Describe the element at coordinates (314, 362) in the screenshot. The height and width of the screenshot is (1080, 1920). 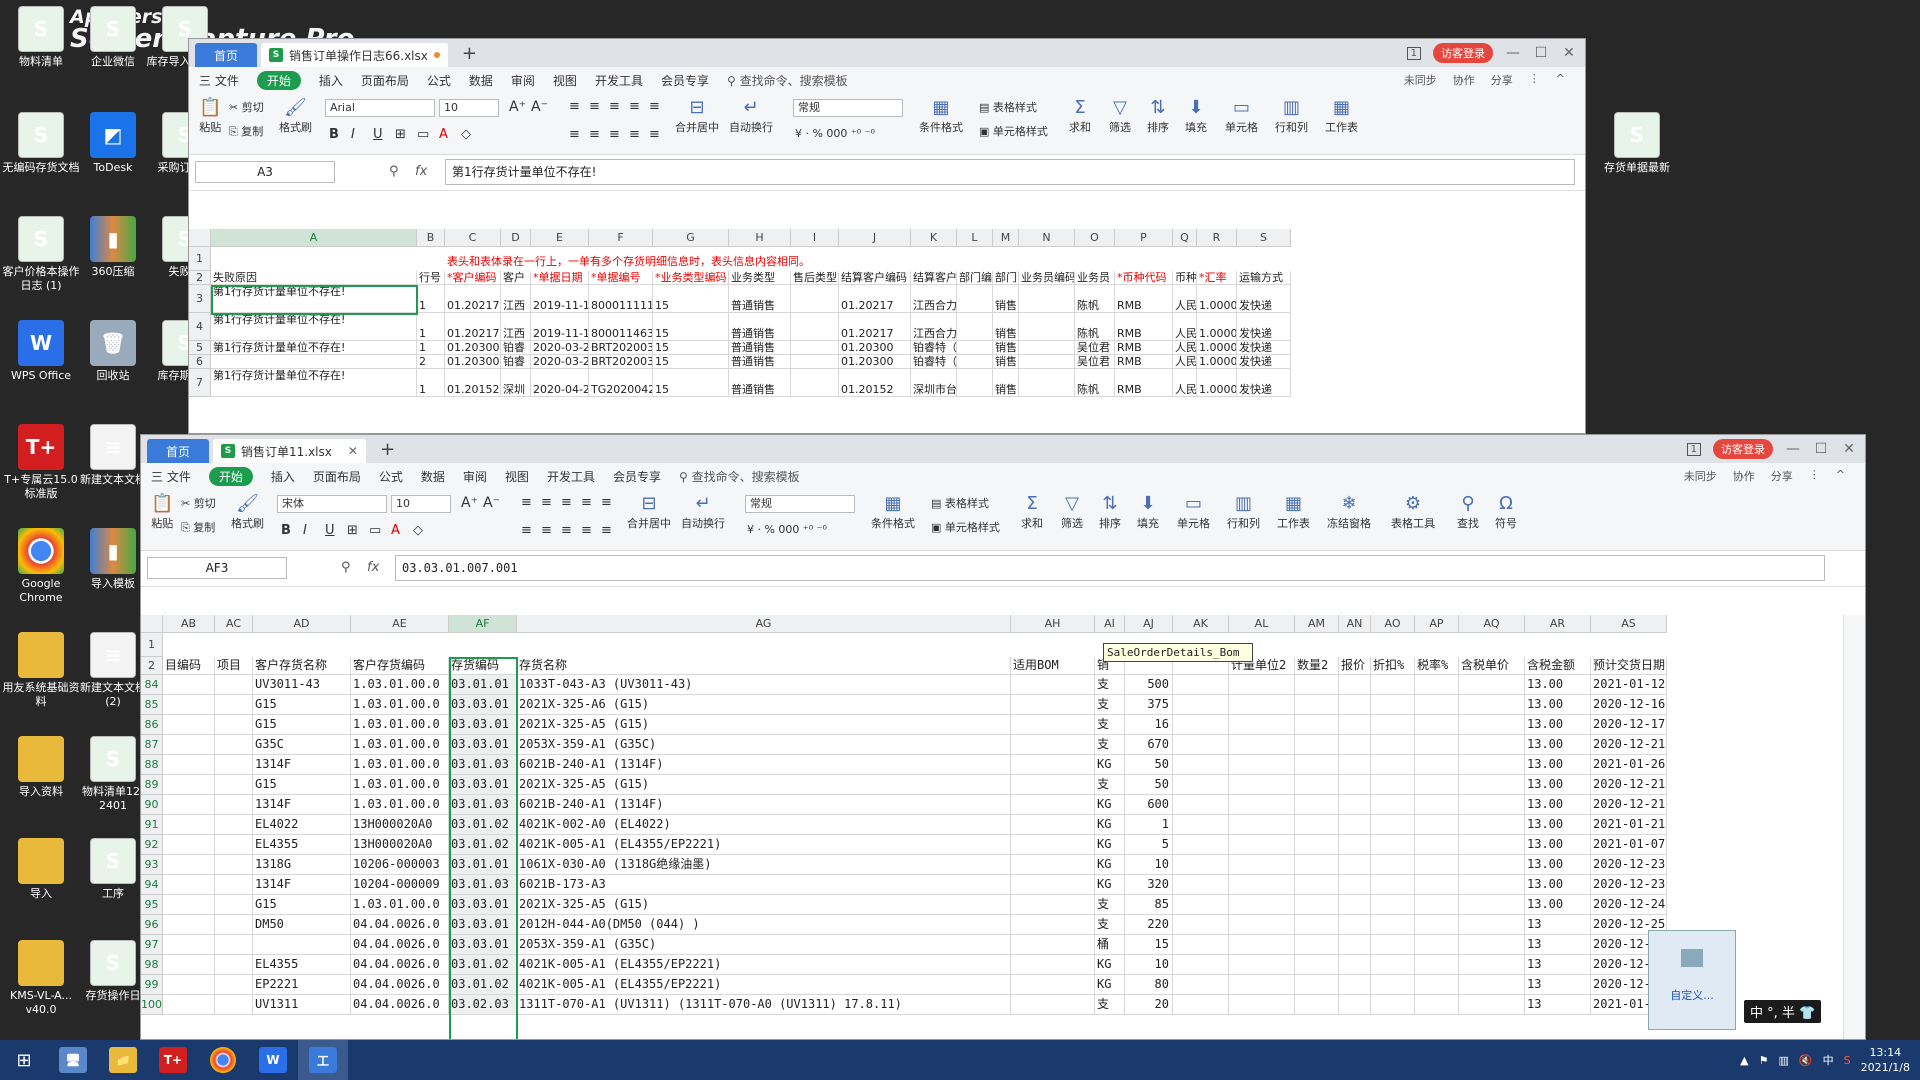
I see `fail-reason-cell` at that location.